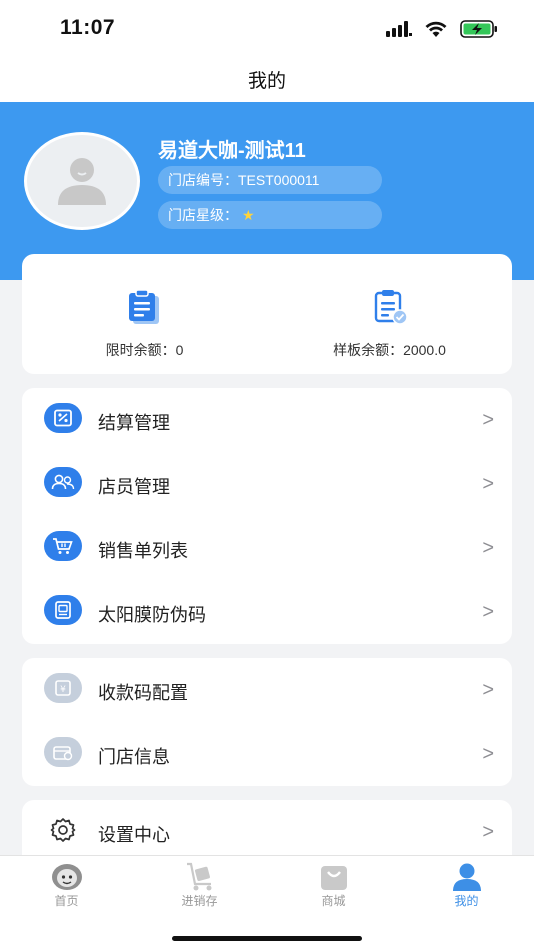 This screenshot has width=534, height=951. Describe the element at coordinates (391, 307) in the screenshot. I see `clipboard-check-icon` at that location.